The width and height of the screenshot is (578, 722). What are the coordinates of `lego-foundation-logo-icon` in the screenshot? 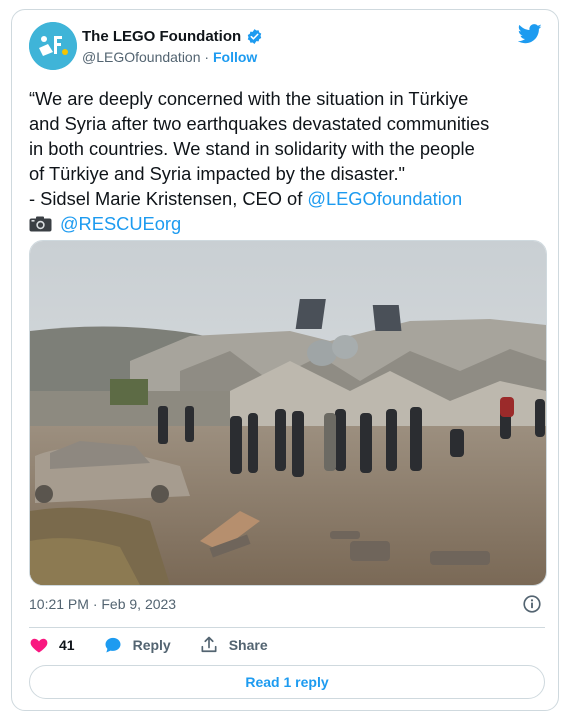 It's located at (53, 46).